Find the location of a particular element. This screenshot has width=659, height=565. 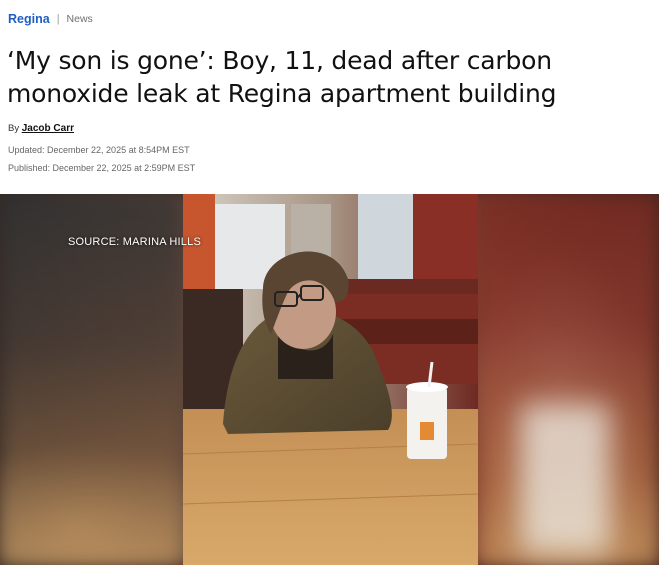

breadcrumb: Regina | News is located at coordinates (50, 19).